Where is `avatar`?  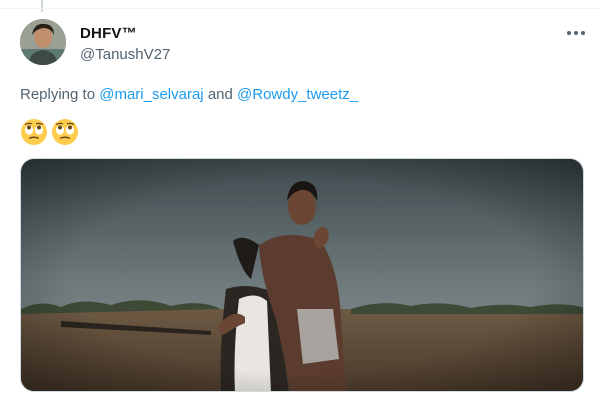 avatar is located at coordinates (43, 42).